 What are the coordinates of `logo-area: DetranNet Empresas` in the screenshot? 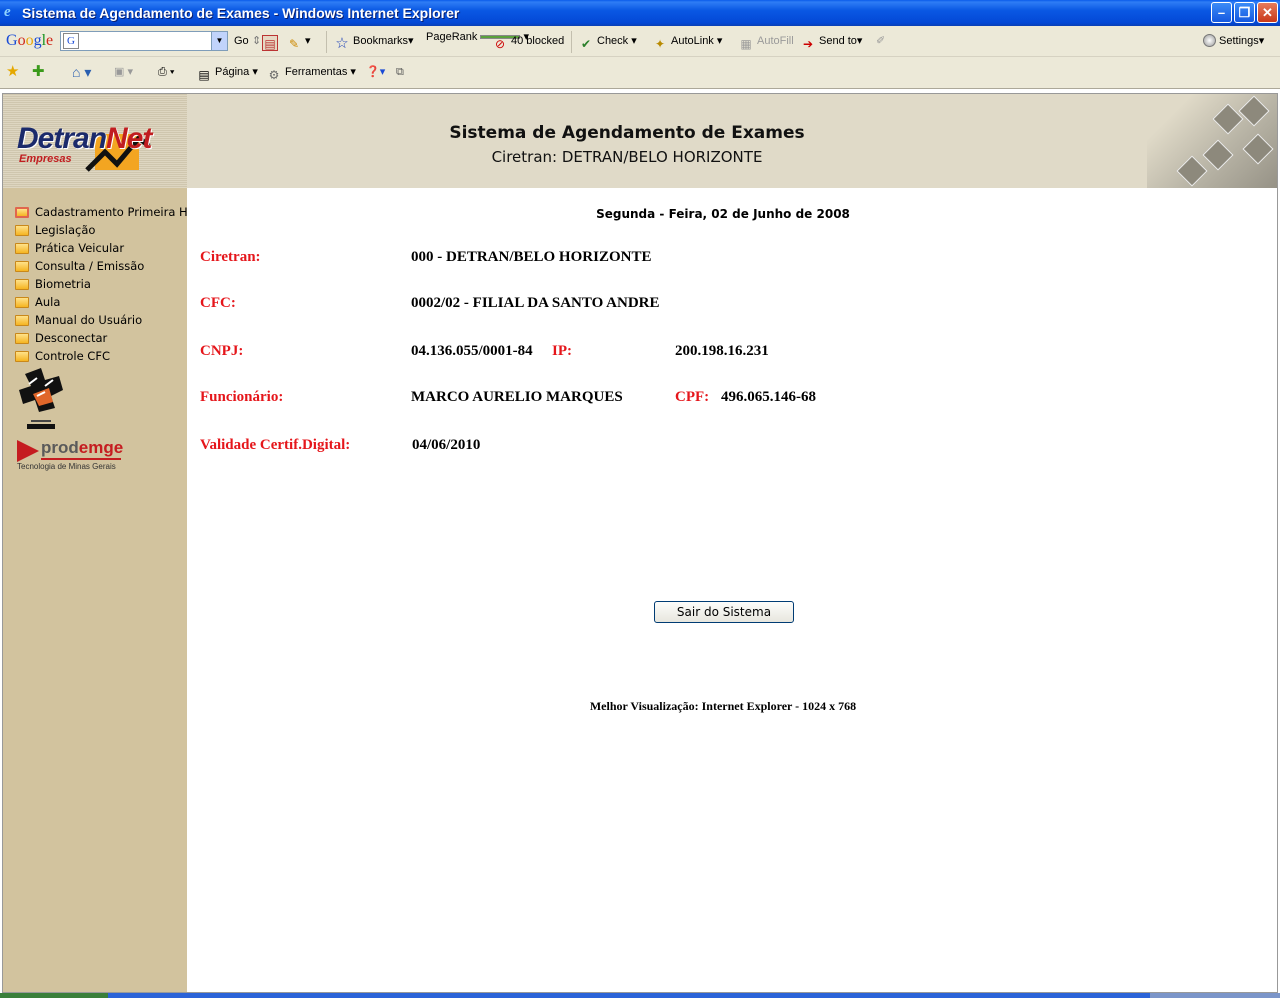 It's located at (95, 141).